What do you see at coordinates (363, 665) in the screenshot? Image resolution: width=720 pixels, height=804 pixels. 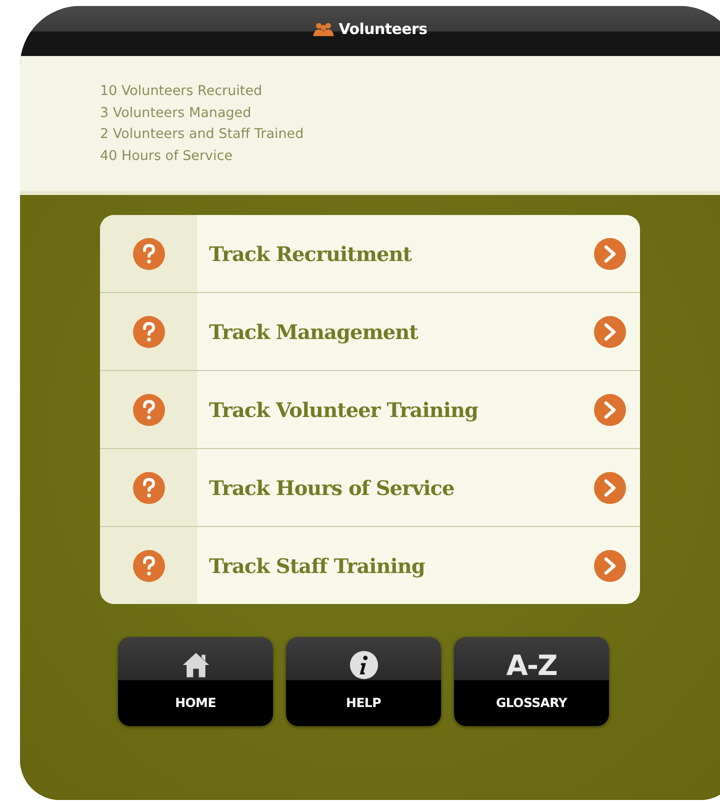 I see `info-icon` at bounding box center [363, 665].